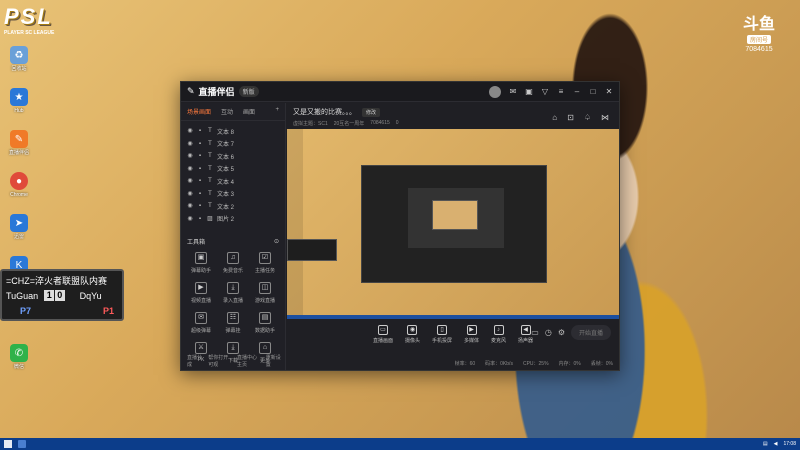  Describe the element at coordinates (605, 117) in the screenshot. I see `share-icon: ⋈` at that location.